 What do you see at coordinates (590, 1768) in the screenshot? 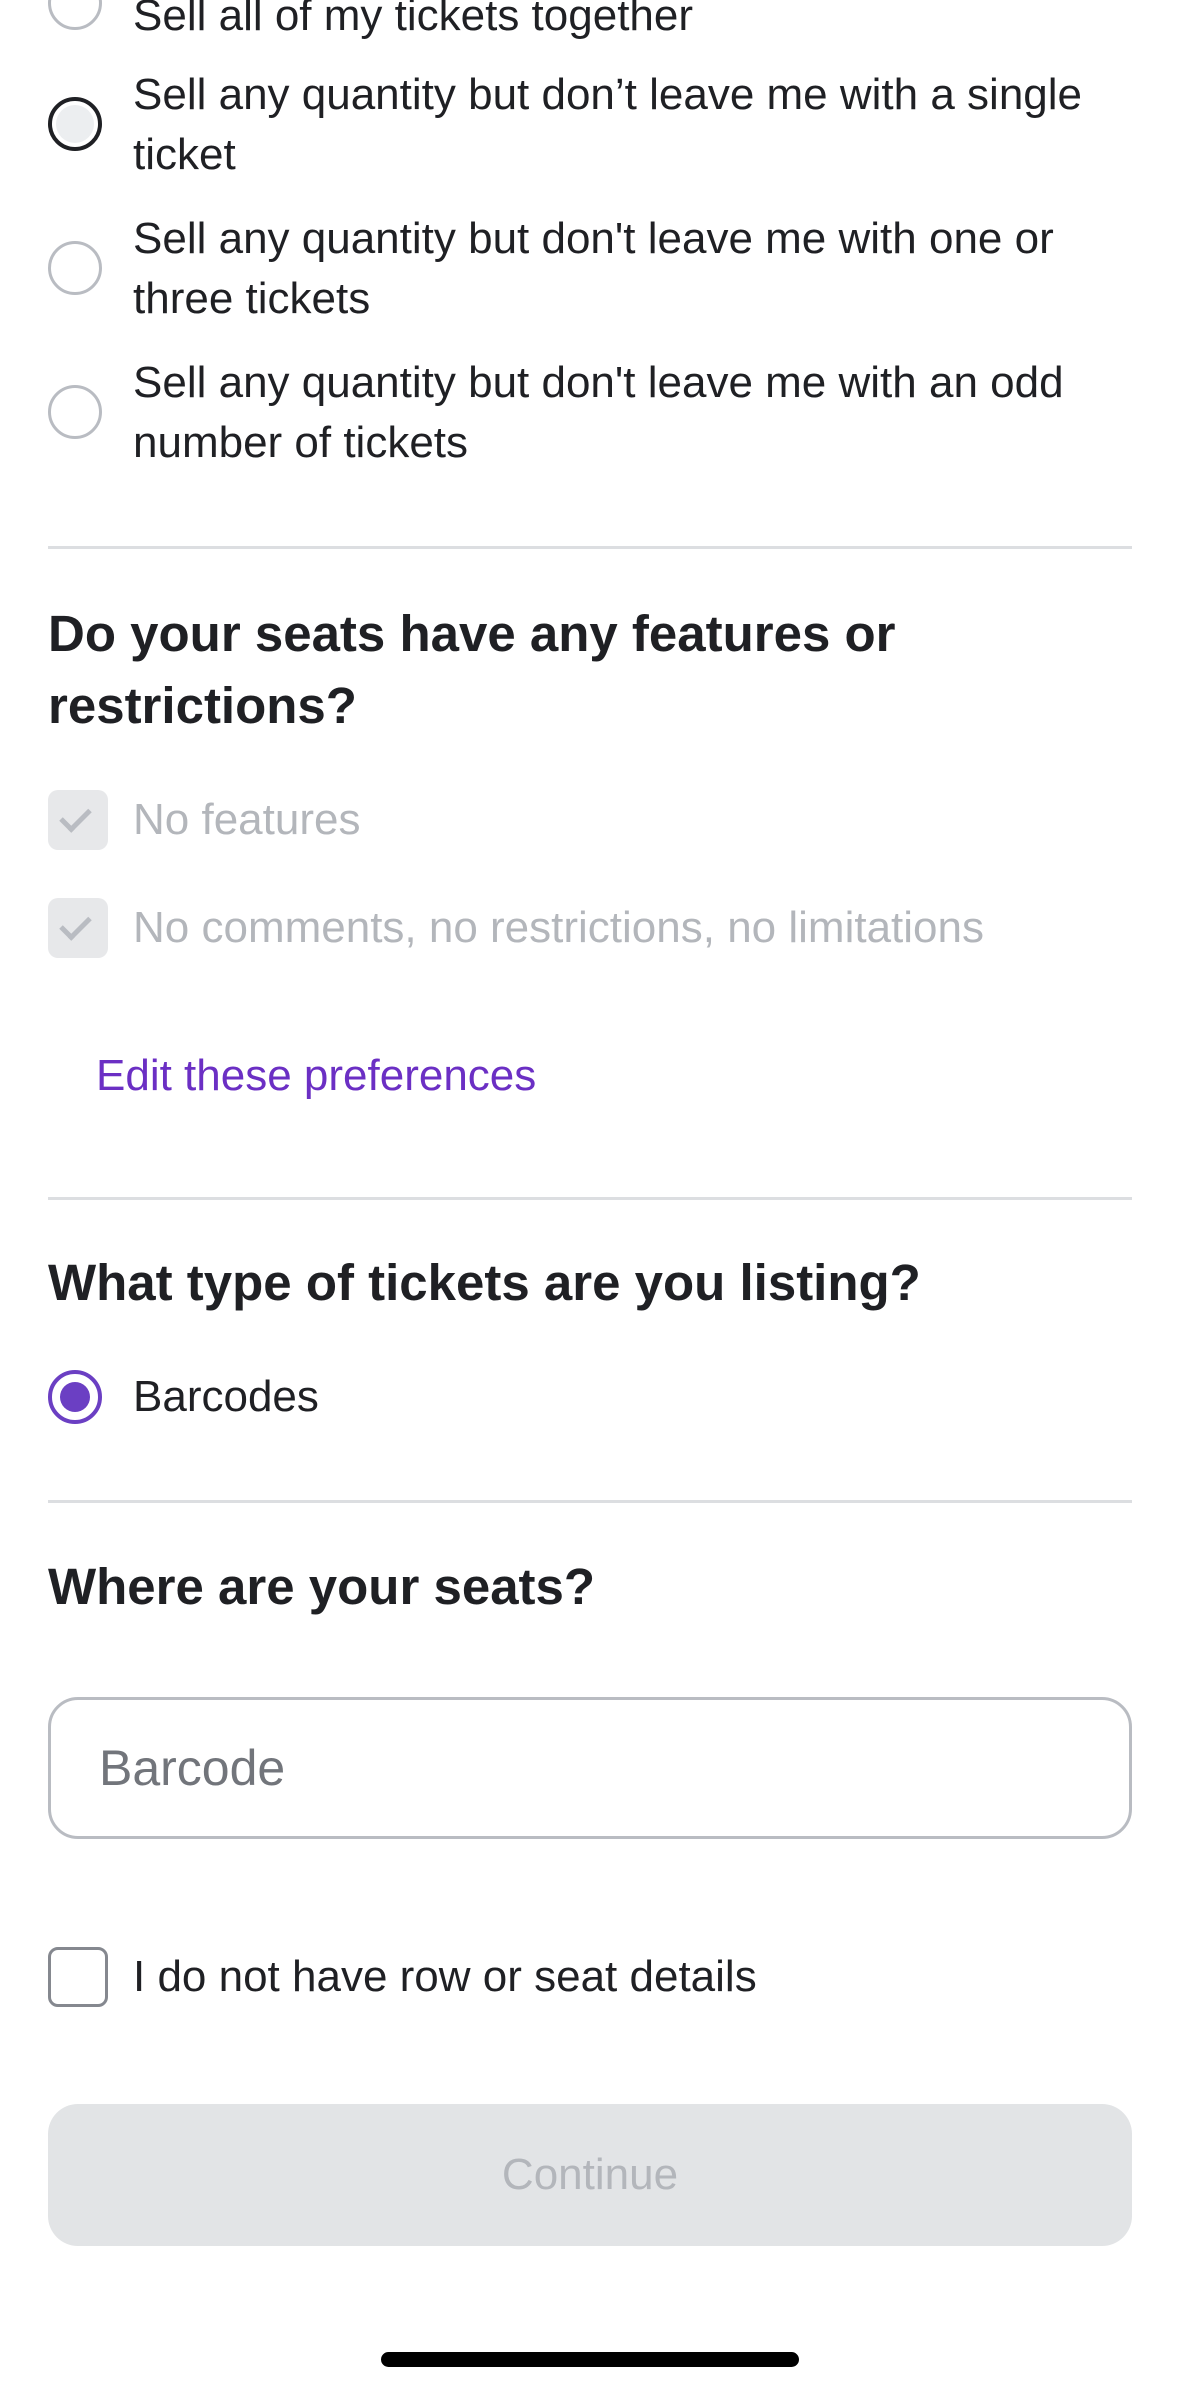
I see `barcode-input` at bounding box center [590, 1768].